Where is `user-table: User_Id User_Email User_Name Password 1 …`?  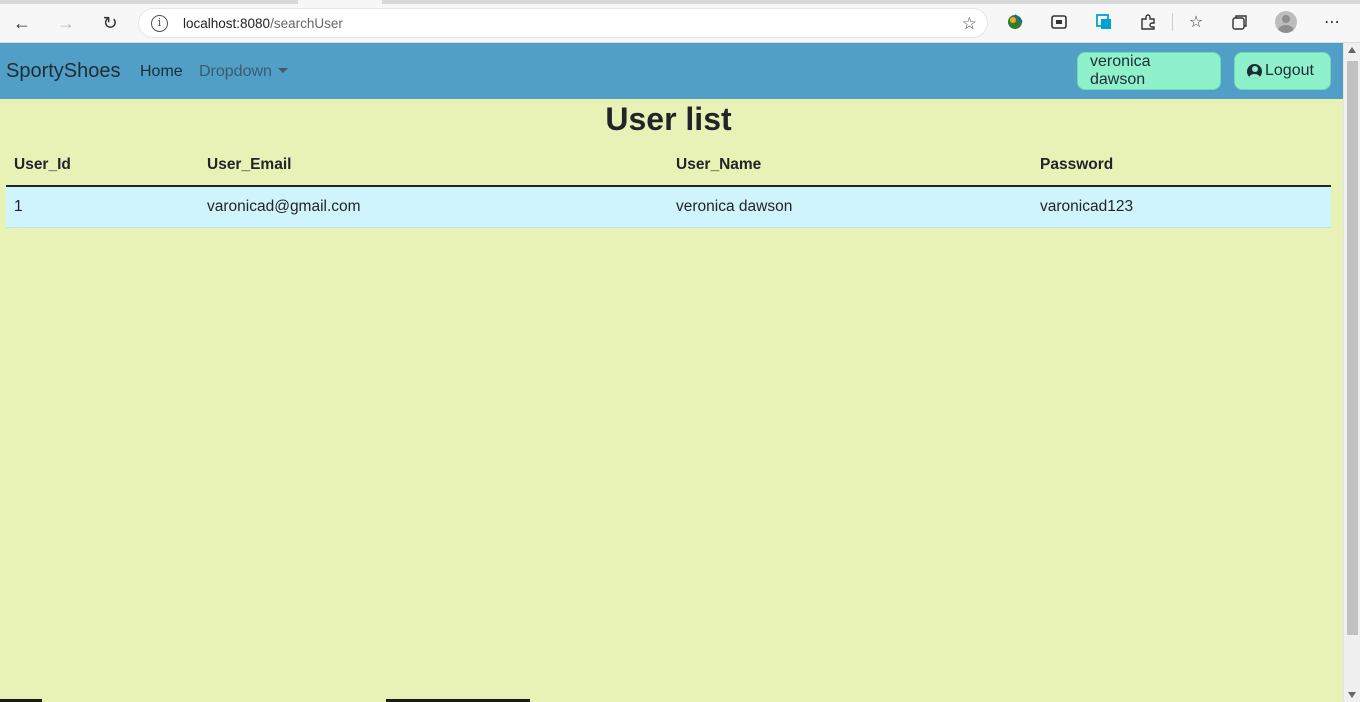 user-table: User_Id User_Email User_Name Password 1 … is located at coordinates (668, 186).